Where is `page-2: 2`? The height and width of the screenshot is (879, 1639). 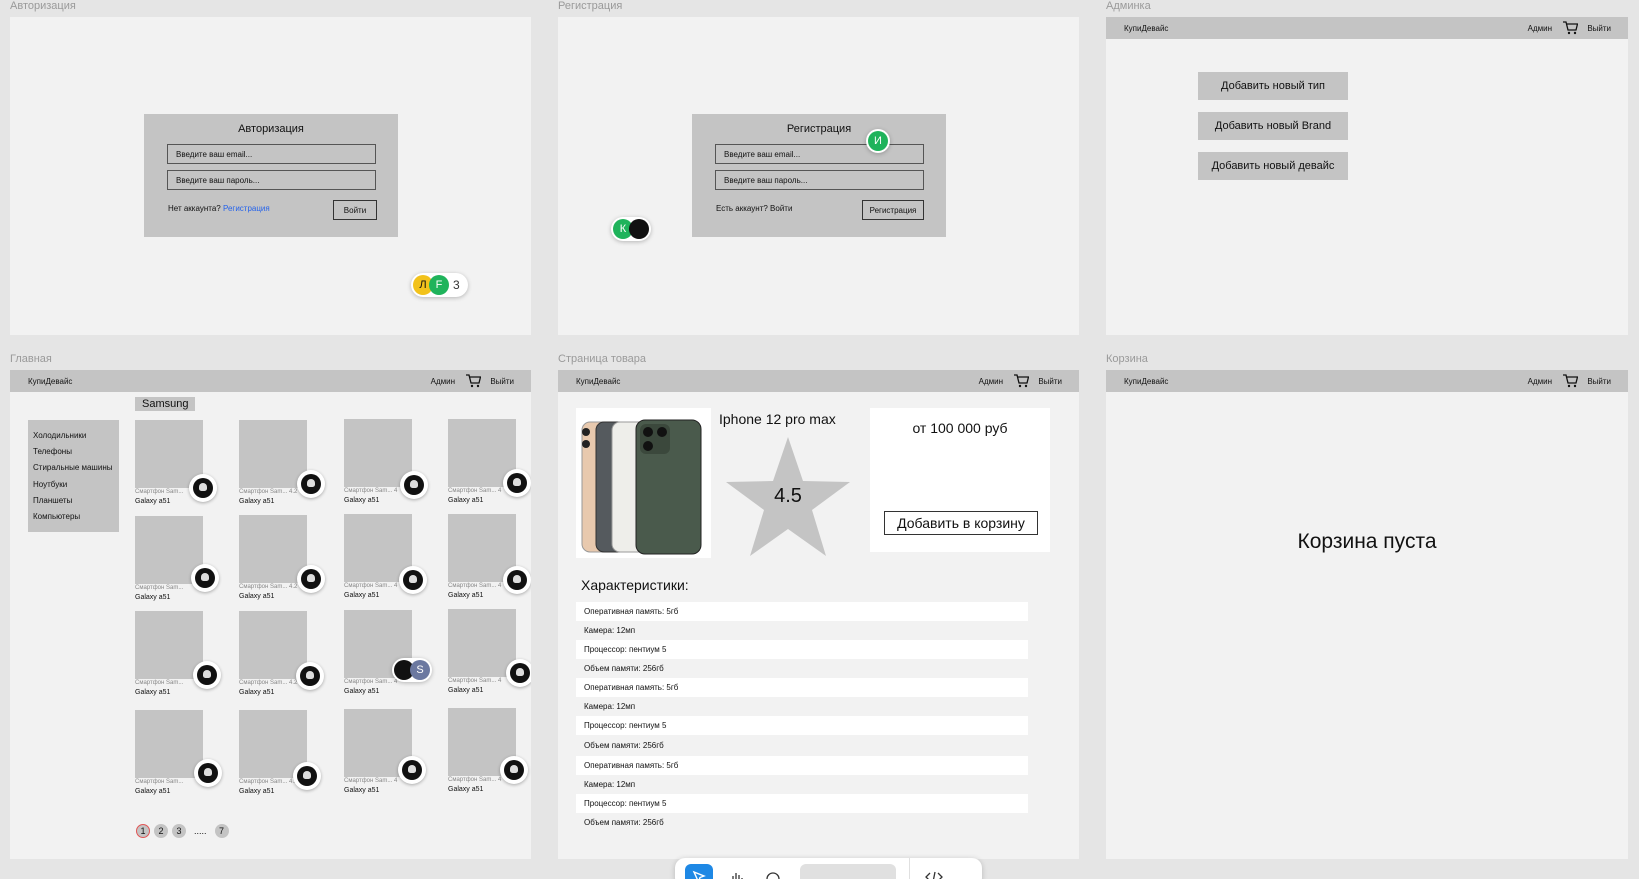
page-2: 2 is located at coordinates (161, 831).